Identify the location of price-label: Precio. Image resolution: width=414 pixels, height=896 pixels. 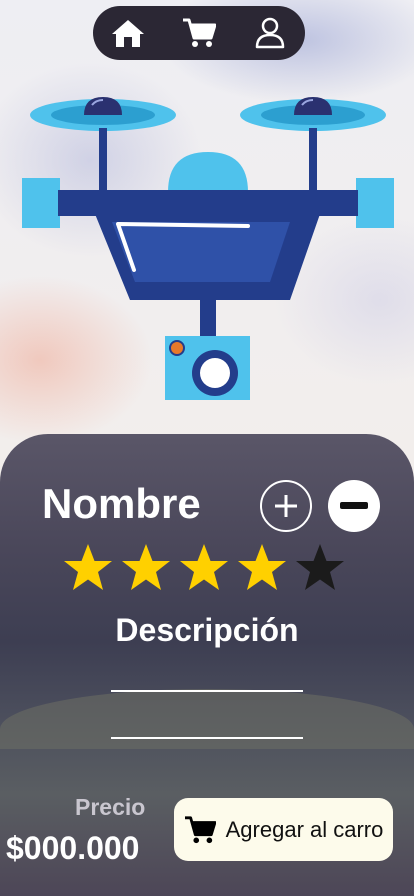
(110, 807).